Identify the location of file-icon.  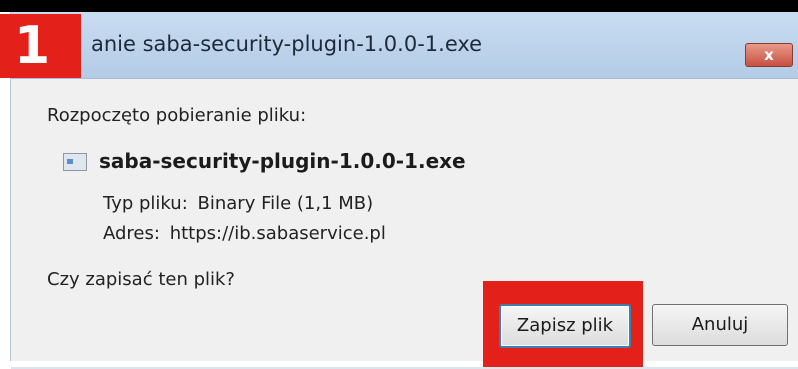
(75, 162).